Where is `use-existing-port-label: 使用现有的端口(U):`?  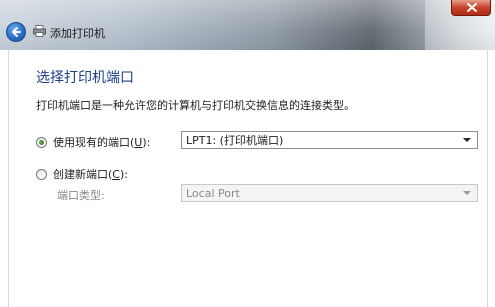 use-existing-port-label: 使用现有的端口(U): is located at coordinates (102, 142).